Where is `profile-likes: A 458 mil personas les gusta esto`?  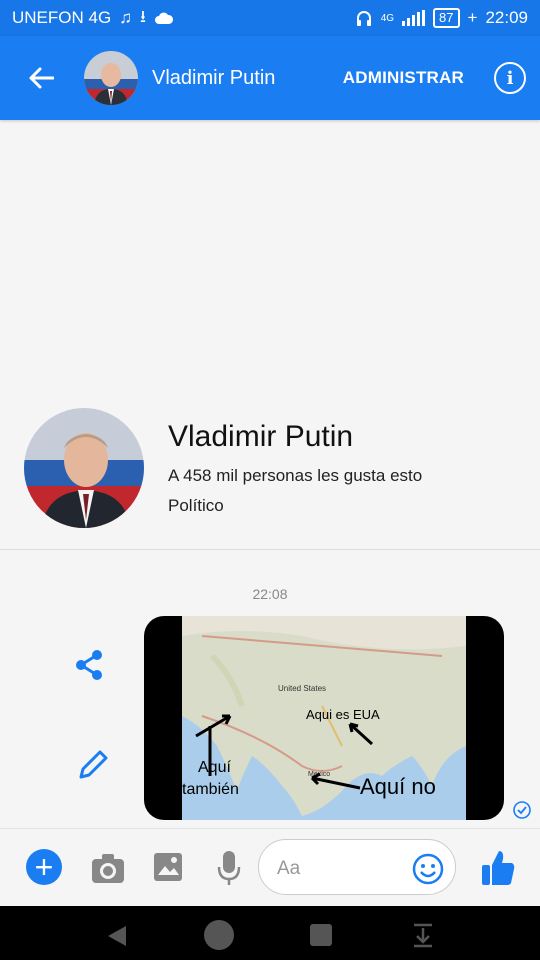 profile-likes: A 458 mil personas les gusta esto is located at coordinates (295, 475).